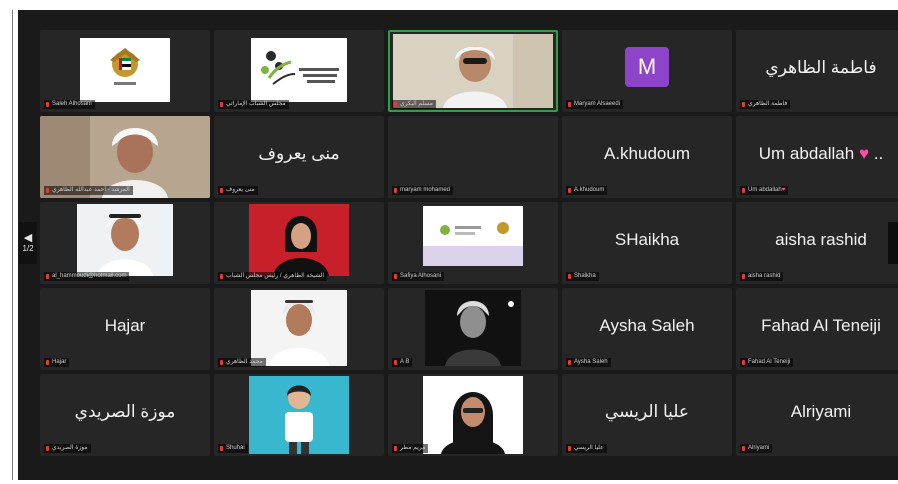 Image resolution: width=898 pixels, height=484 pixels. What do you see at coordinates (587, 190) in the screenshot?
I see `participant-name-tag: A.khudoum` at bounding box center [587, 190].